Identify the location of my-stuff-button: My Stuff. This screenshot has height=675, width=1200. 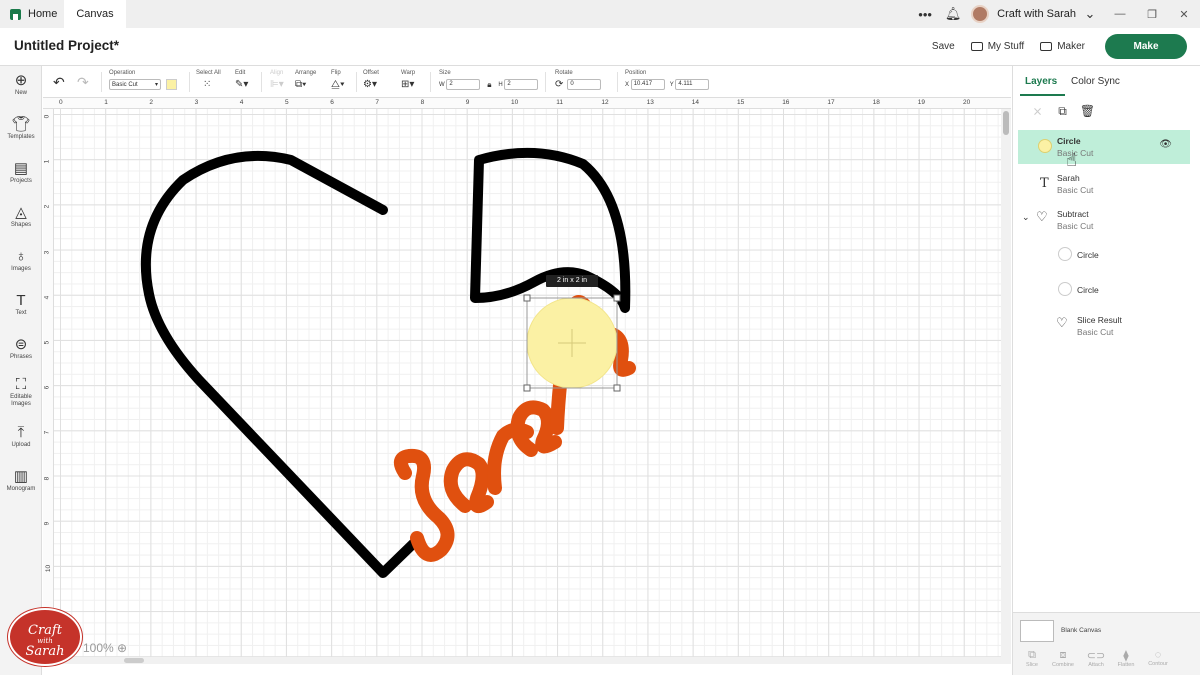
(997, 46).